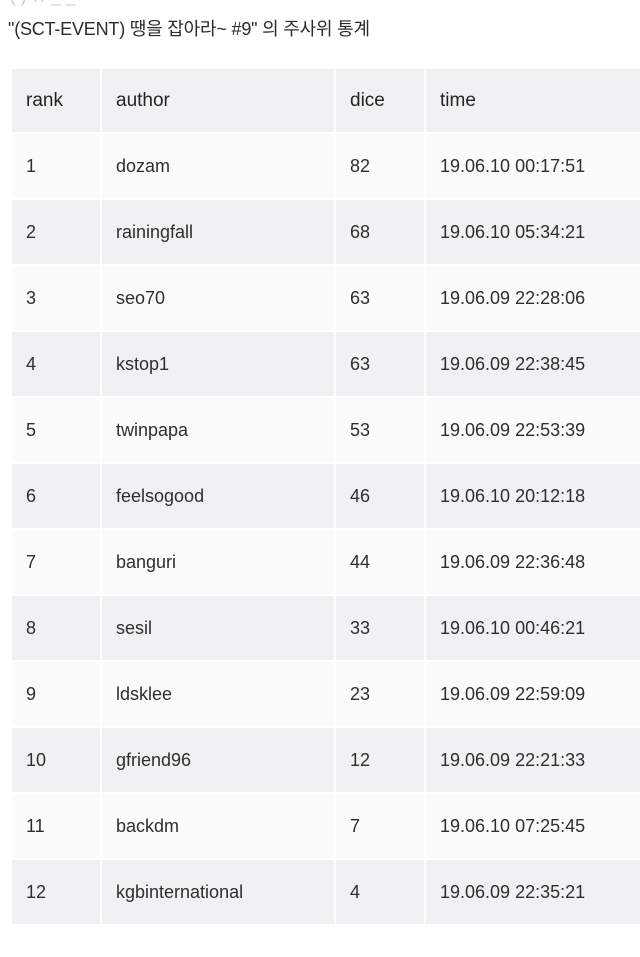 Image resolution: width=640 pixels, height=957 pixels. I want to click on table-header: rank author dice time, so click(321, 100).